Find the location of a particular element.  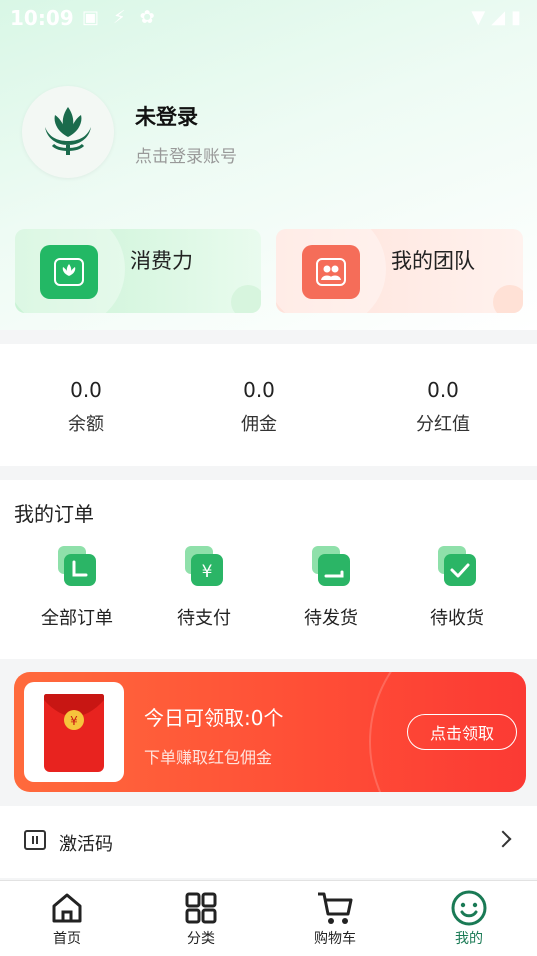

stat-label: 佣金 is located at coordinates (259, 424).